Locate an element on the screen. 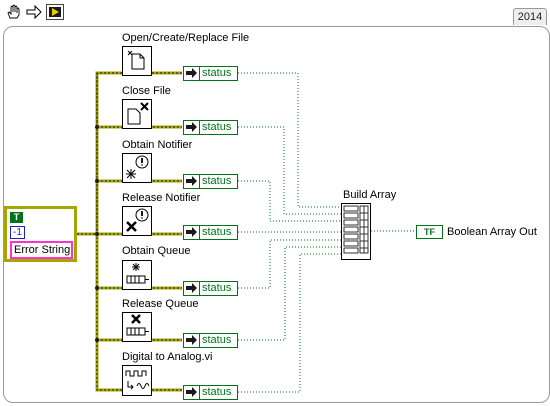  node-label-release-notifier: Release Notifier is located at coordinates (161, 198).